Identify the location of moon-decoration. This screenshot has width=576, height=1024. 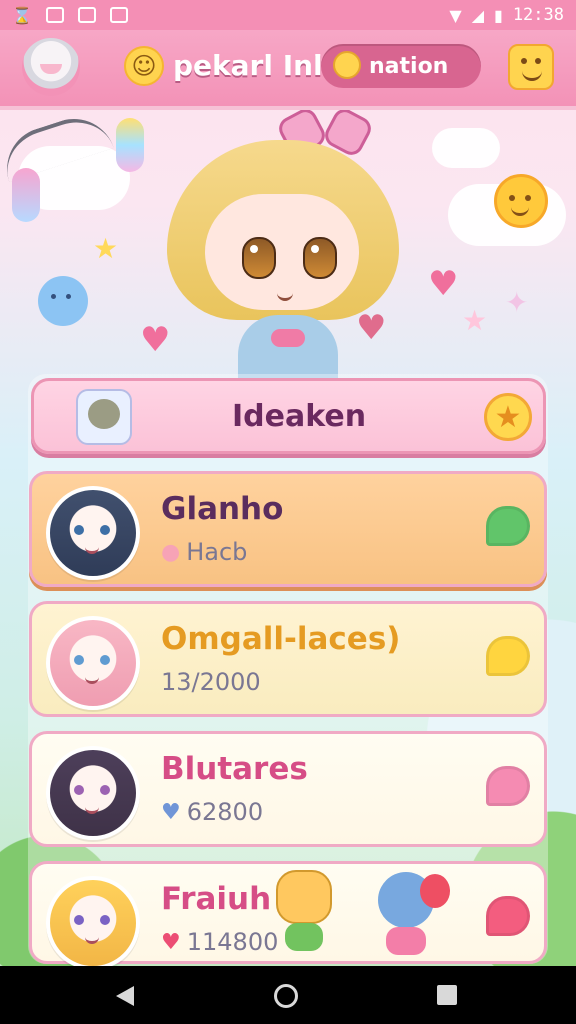
(63, 301).